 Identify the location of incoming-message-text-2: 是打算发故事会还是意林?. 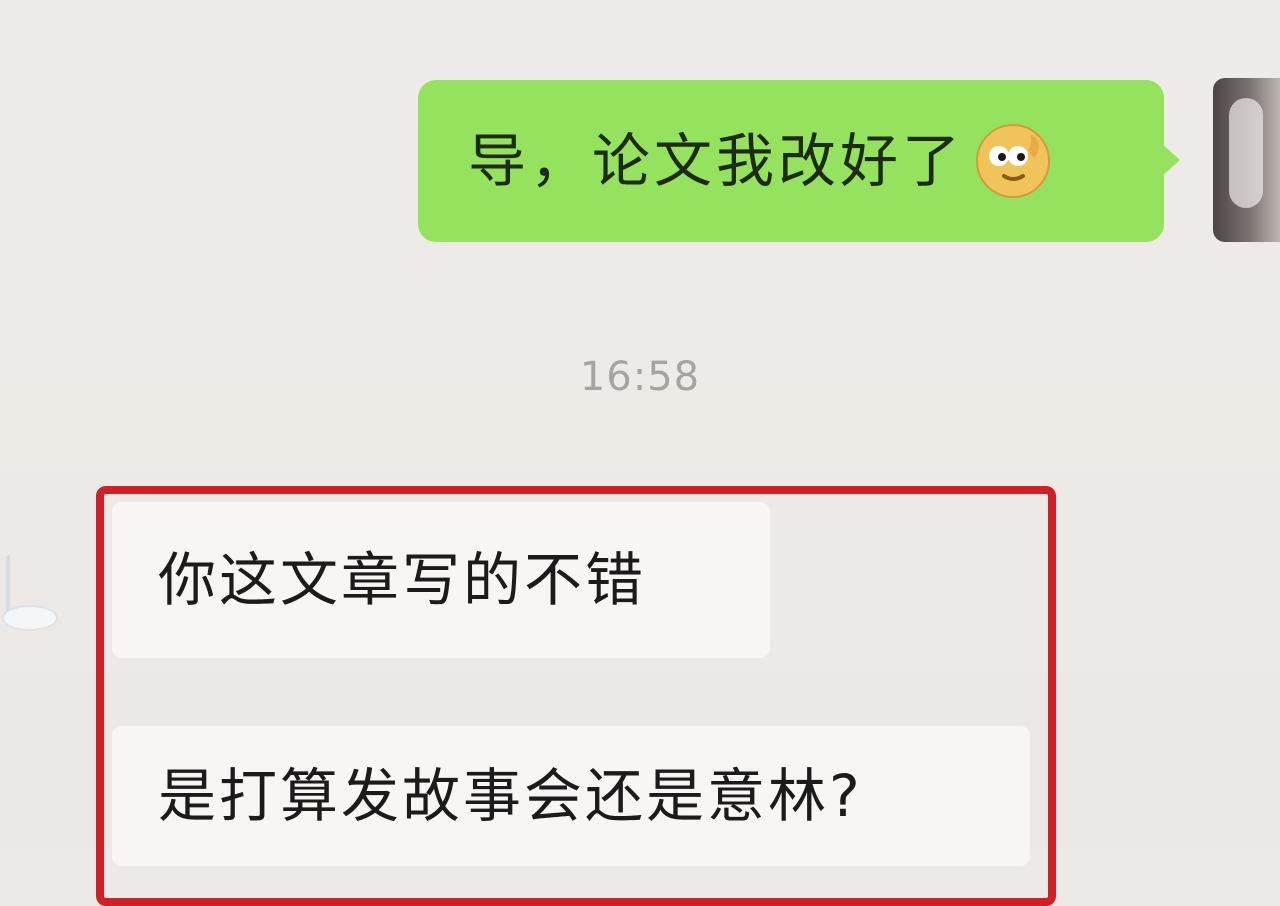
(510, 796).